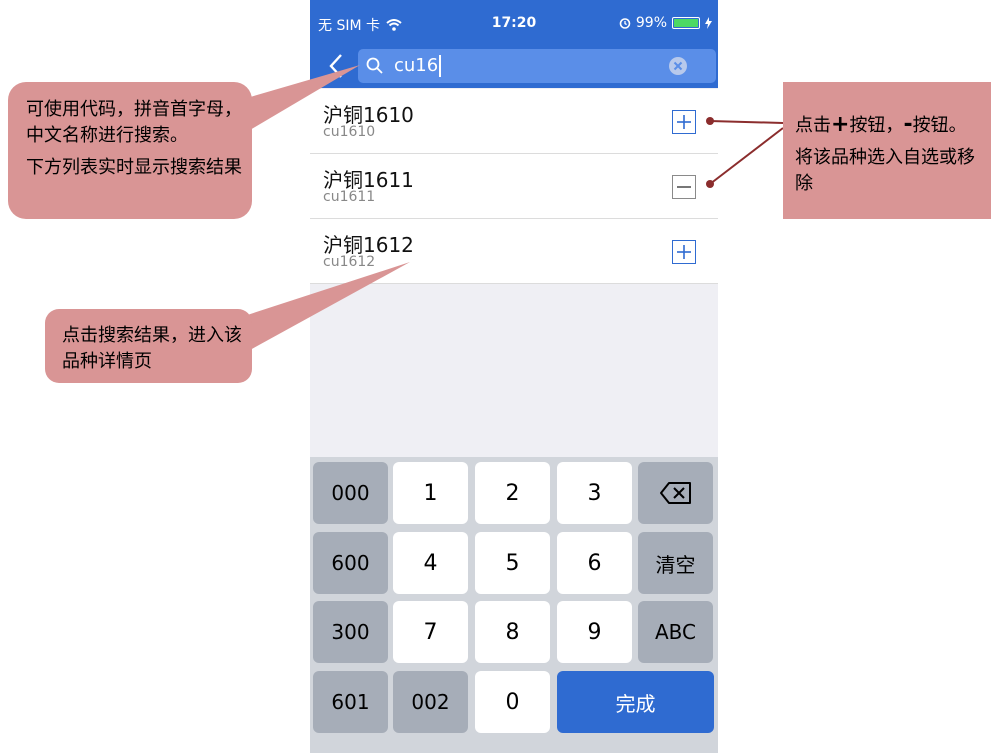 The image size is (1001, 753). What do you see at coordinates (908, 124) in the screenshot?
I see `minus-symbol: -` at bounding box center [908, 124].